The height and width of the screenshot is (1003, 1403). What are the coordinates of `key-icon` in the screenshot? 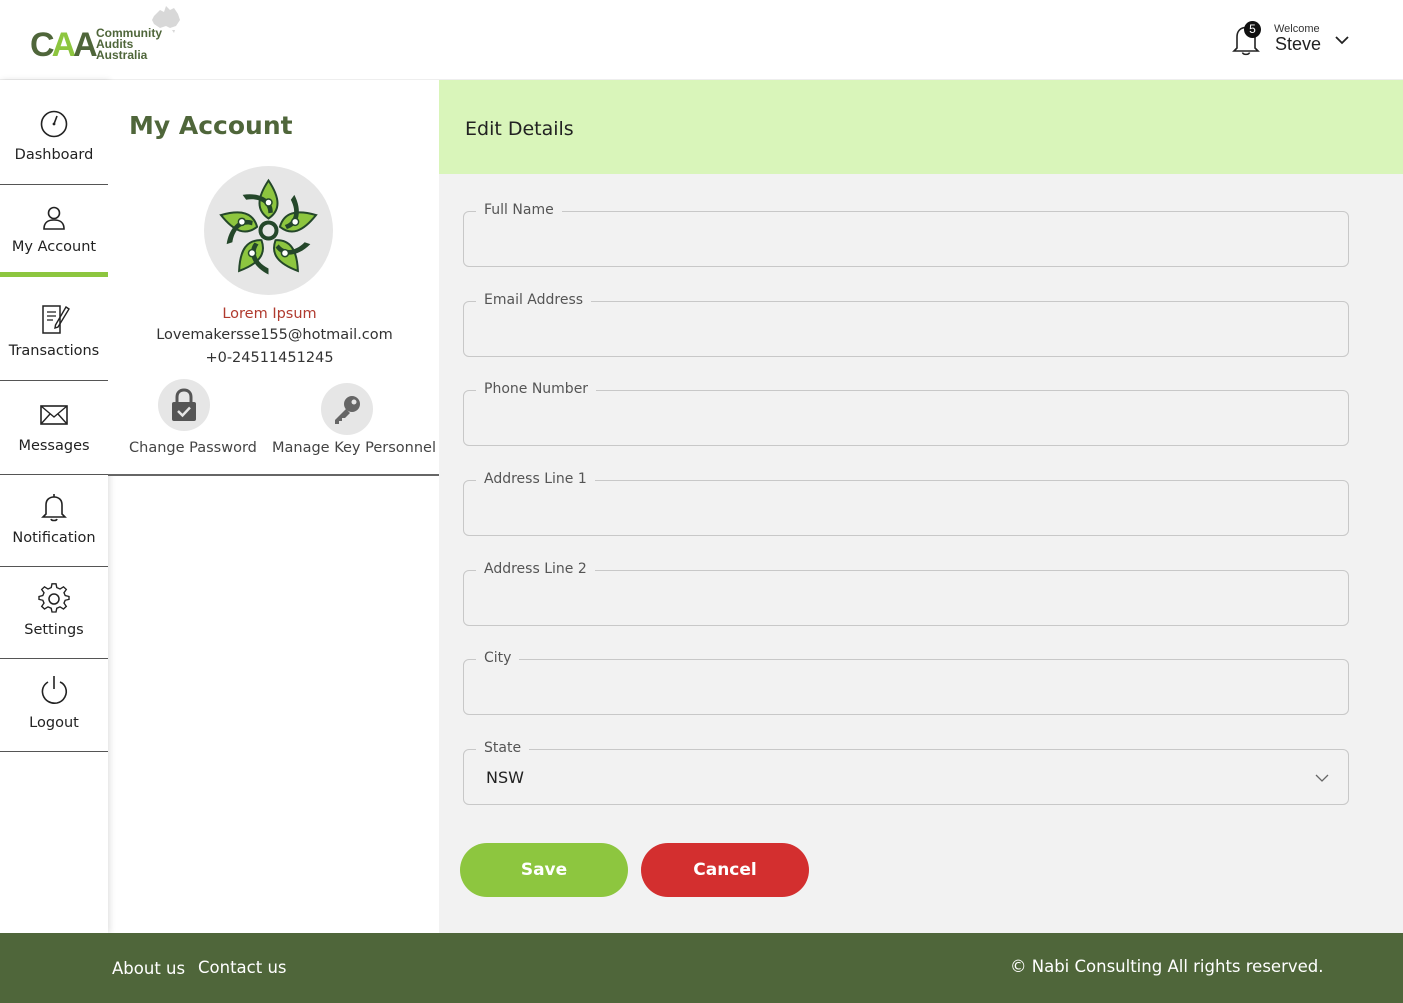 It's located at (347, 410).